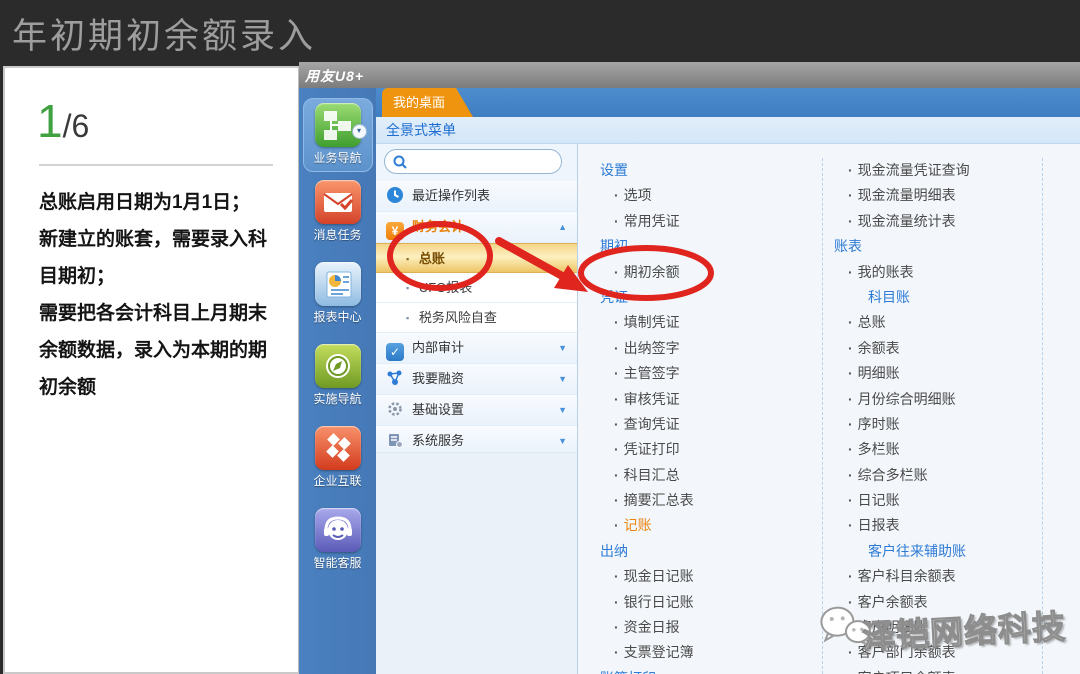 This screenshot has width=1080, height=674. Describe the element at coordinates (395, 377) in the screenshot. I see `share-nodes-icon` at that location.